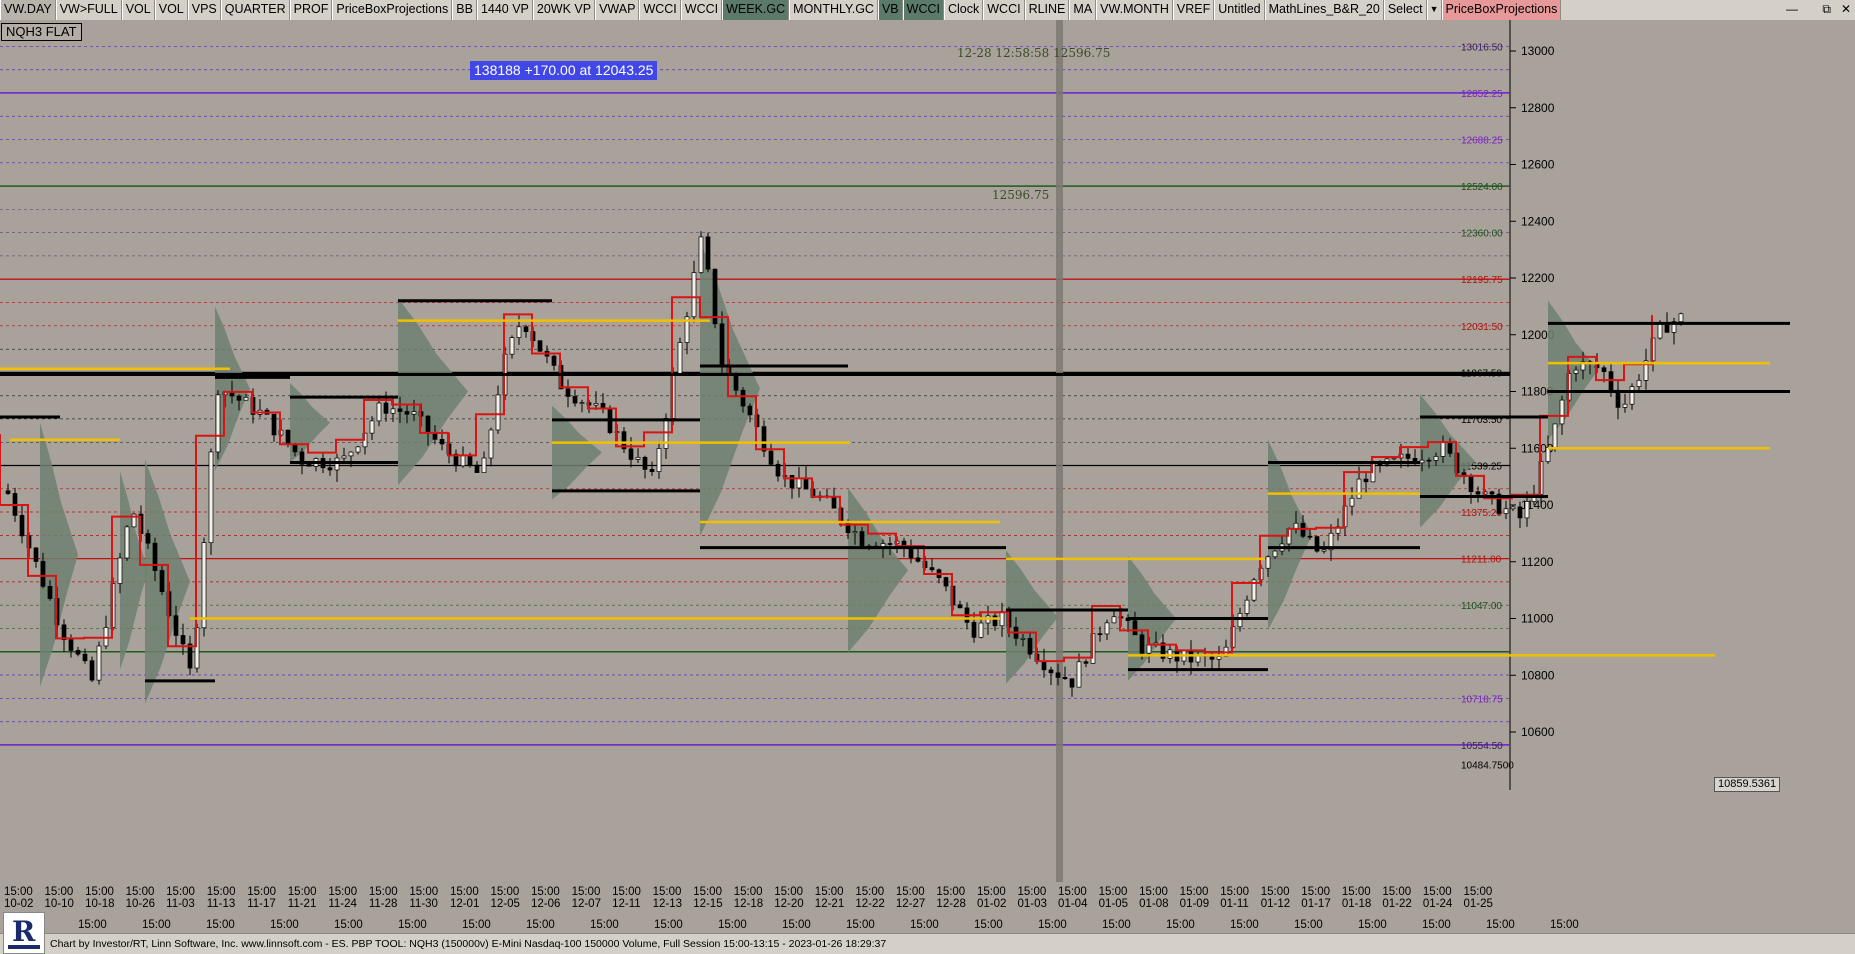 Image resolution: width=1855 pixels, height=954 pixels. What do you see at coordinates (1482, 699) in the screenshot?
I see `level-label: 10718.75` at bounding box center [1482, 699].